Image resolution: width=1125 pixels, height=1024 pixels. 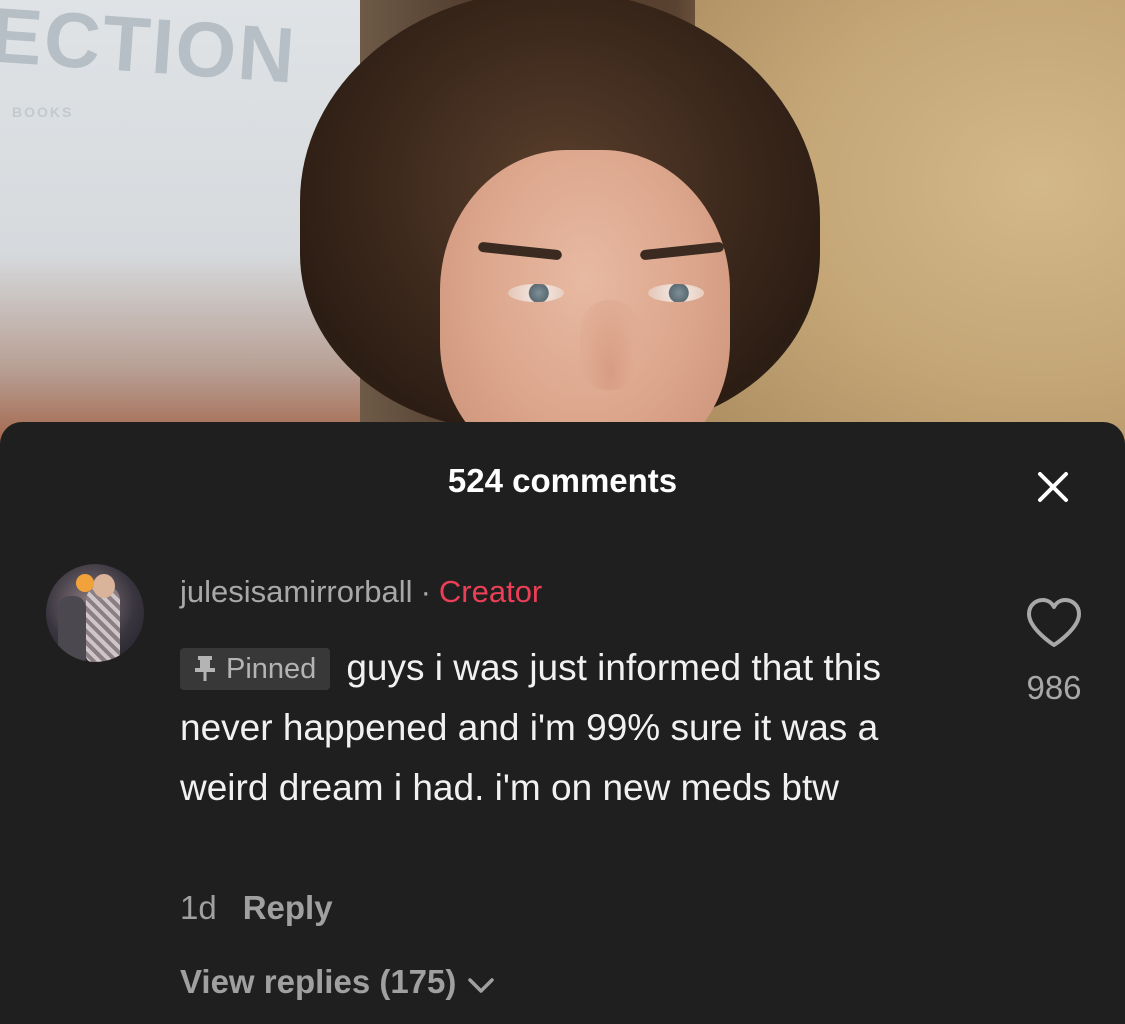 What do you see at coordinates (85, 583) in the screenshot?
I see `avatar-emoji-badge` at bounding box center [85, 583].